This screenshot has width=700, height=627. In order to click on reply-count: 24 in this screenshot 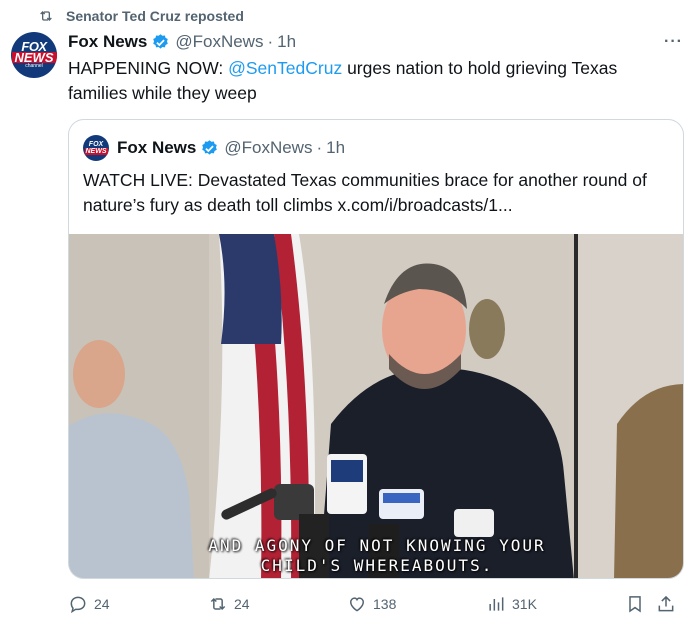, I will do `click(102, 604)`.